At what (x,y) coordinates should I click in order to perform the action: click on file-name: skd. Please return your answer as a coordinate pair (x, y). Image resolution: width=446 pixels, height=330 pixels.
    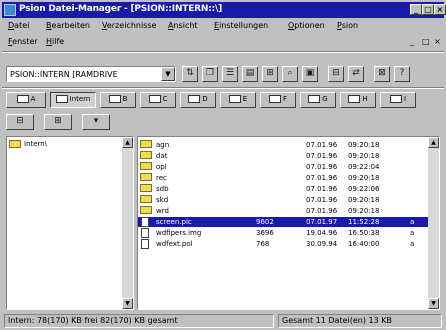
    Looking at the image, I should click on (162, 200).